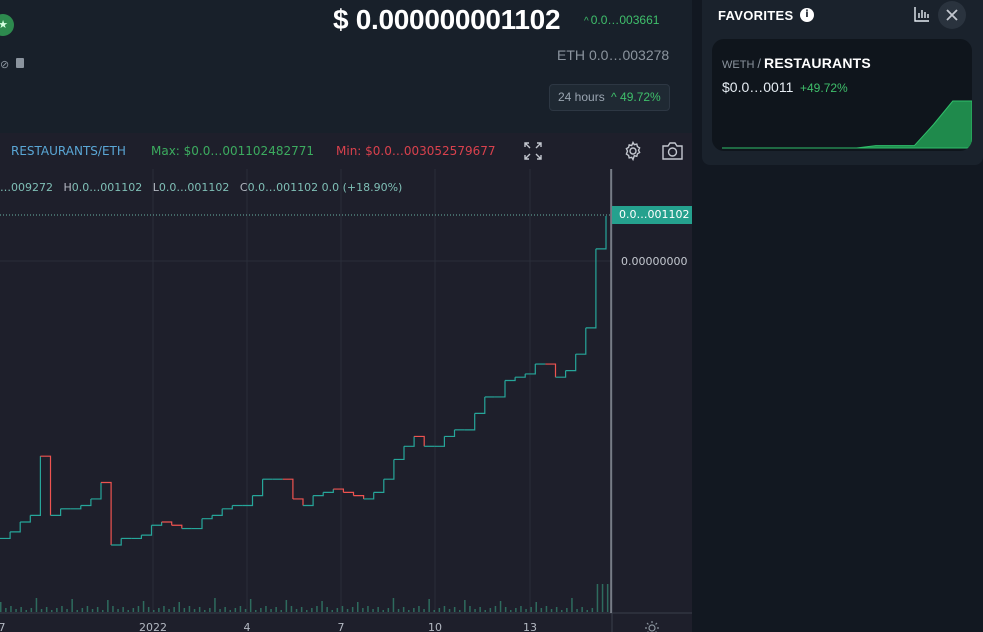 This screenshot has width=983, height=632. What do you see at coordinates (609, 97) in the screenshot?
I see `period-change-badge: 24 hours ^ 49.72%` at bounding box center [609, 97].